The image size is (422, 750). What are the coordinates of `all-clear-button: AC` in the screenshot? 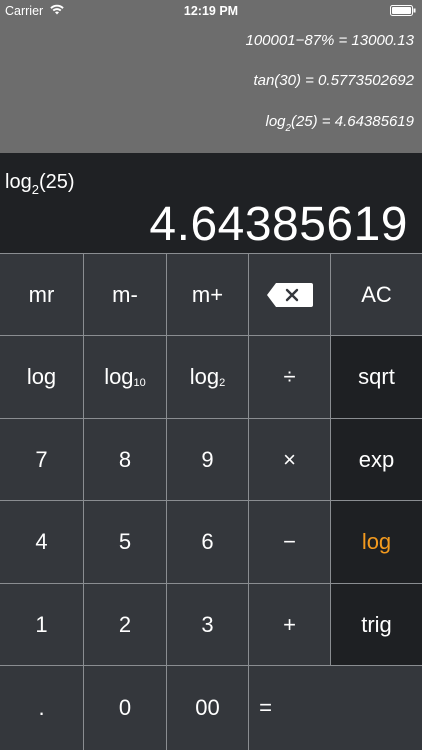 It's located at (376, 294).